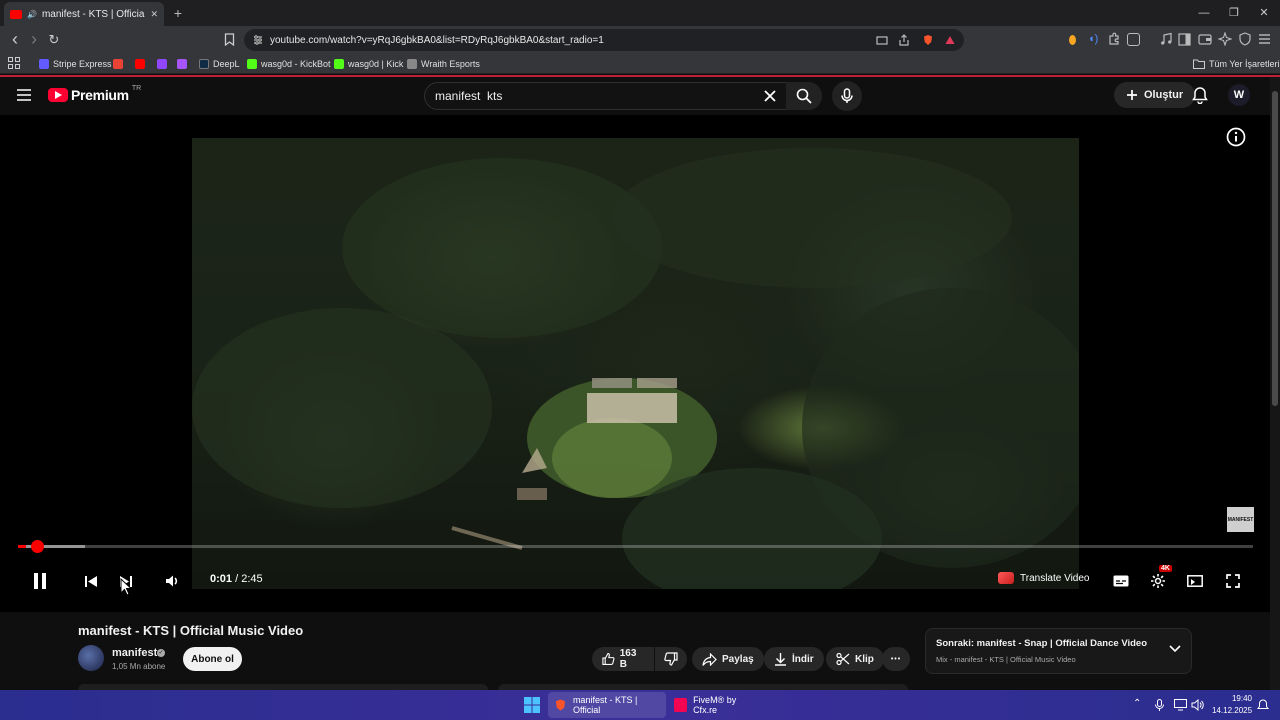  I want to click on channel-avatar, so click(91, 658).